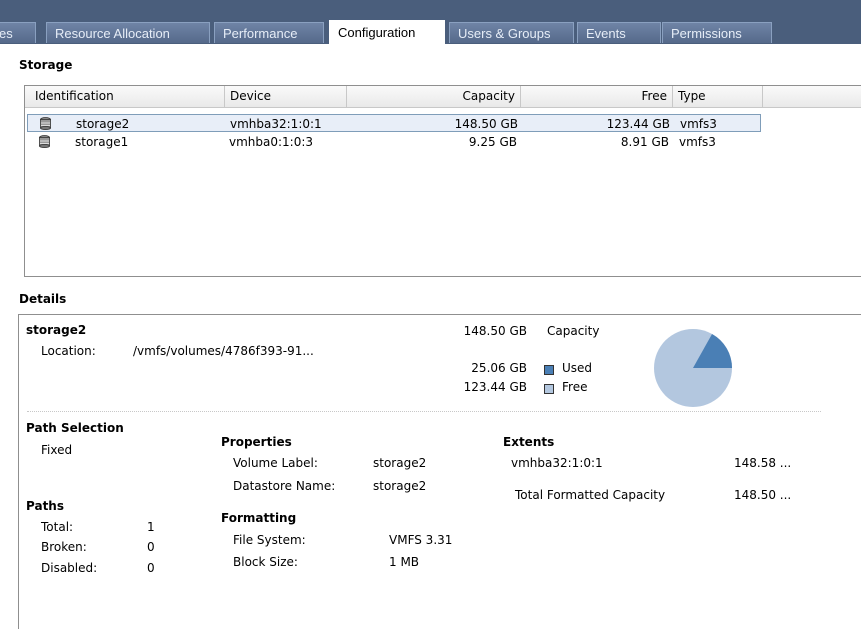 The width and height of the screenshot is (861, 629). What do you see at coordinates (577, 368) in the screenshot?
I see `used-label: Used` at bounding box center [577, 368].